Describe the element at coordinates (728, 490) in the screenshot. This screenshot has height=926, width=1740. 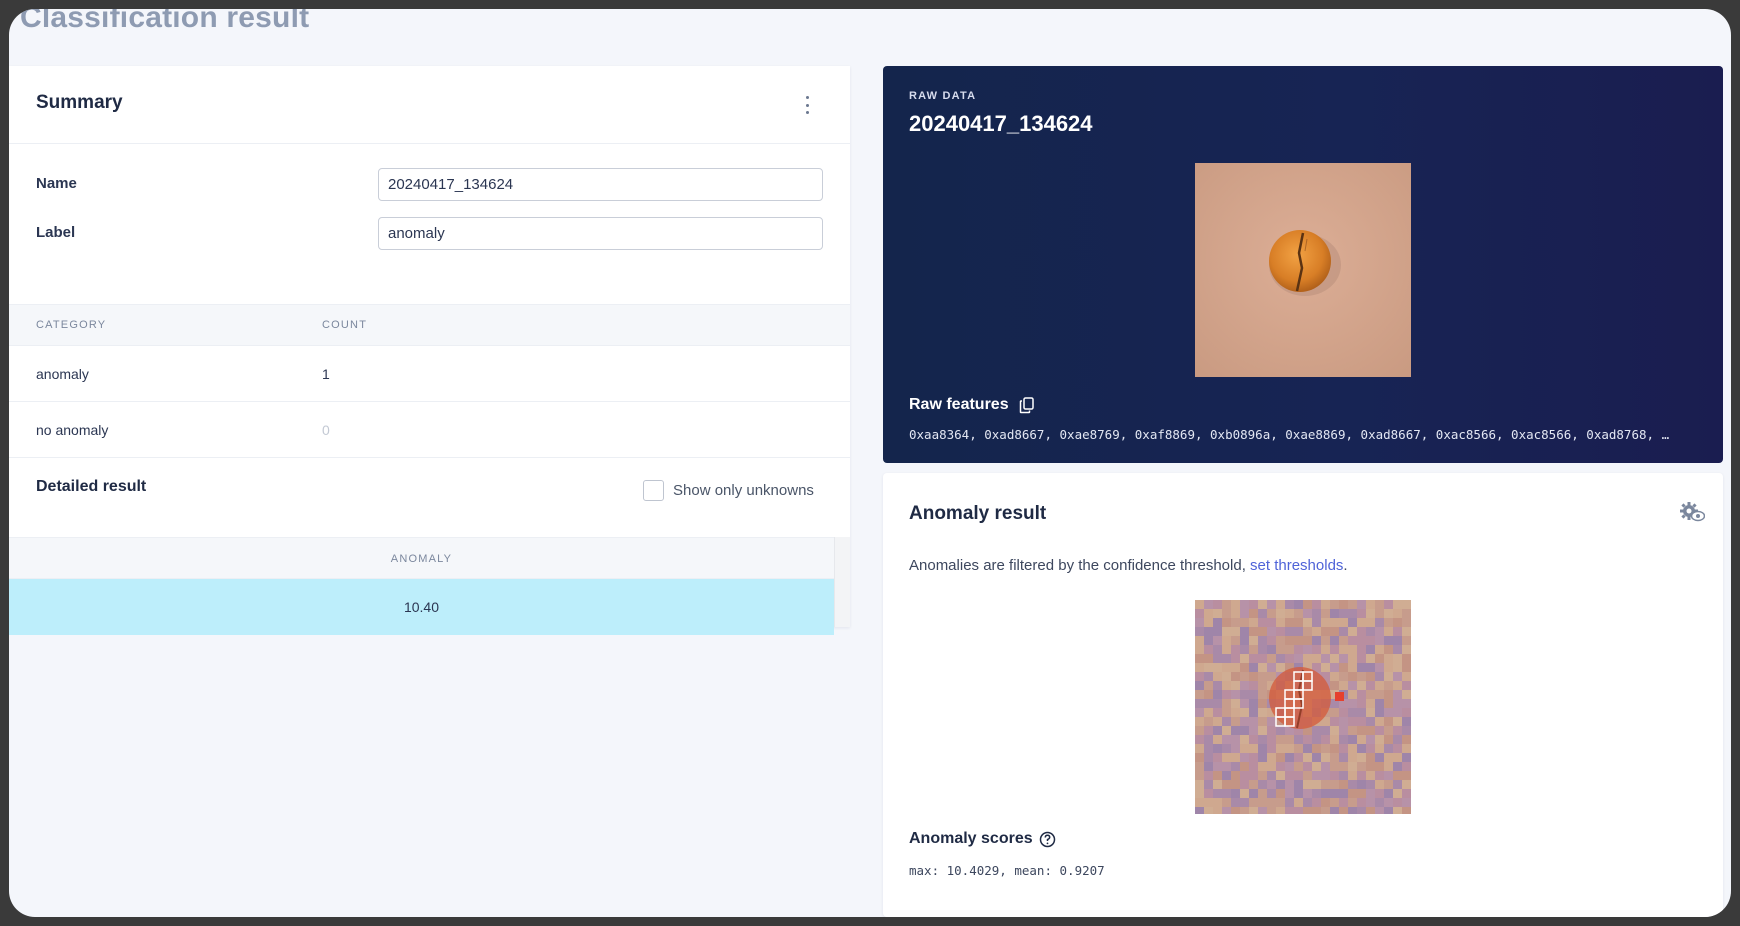
I see `show-only-unknowns-toggle: Show only unknowns` at that location.